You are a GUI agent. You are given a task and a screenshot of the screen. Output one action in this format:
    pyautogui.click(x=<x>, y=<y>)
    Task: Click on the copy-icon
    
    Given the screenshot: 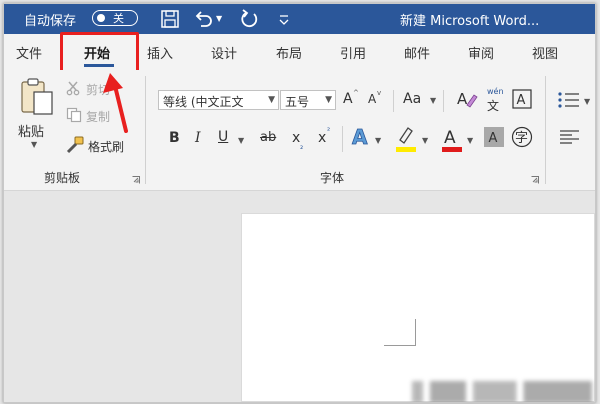 What is the action you would take?
    pyautogui.click(x=74, y=115)
    